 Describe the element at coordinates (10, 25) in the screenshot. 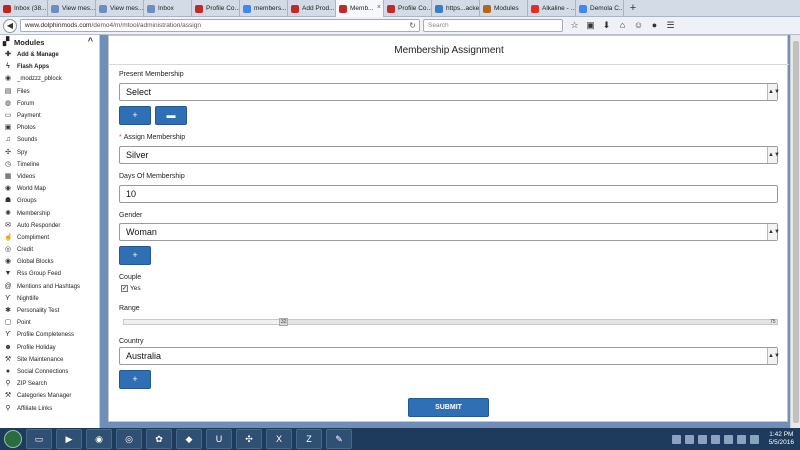

I see `back-button: ◀` at that location.